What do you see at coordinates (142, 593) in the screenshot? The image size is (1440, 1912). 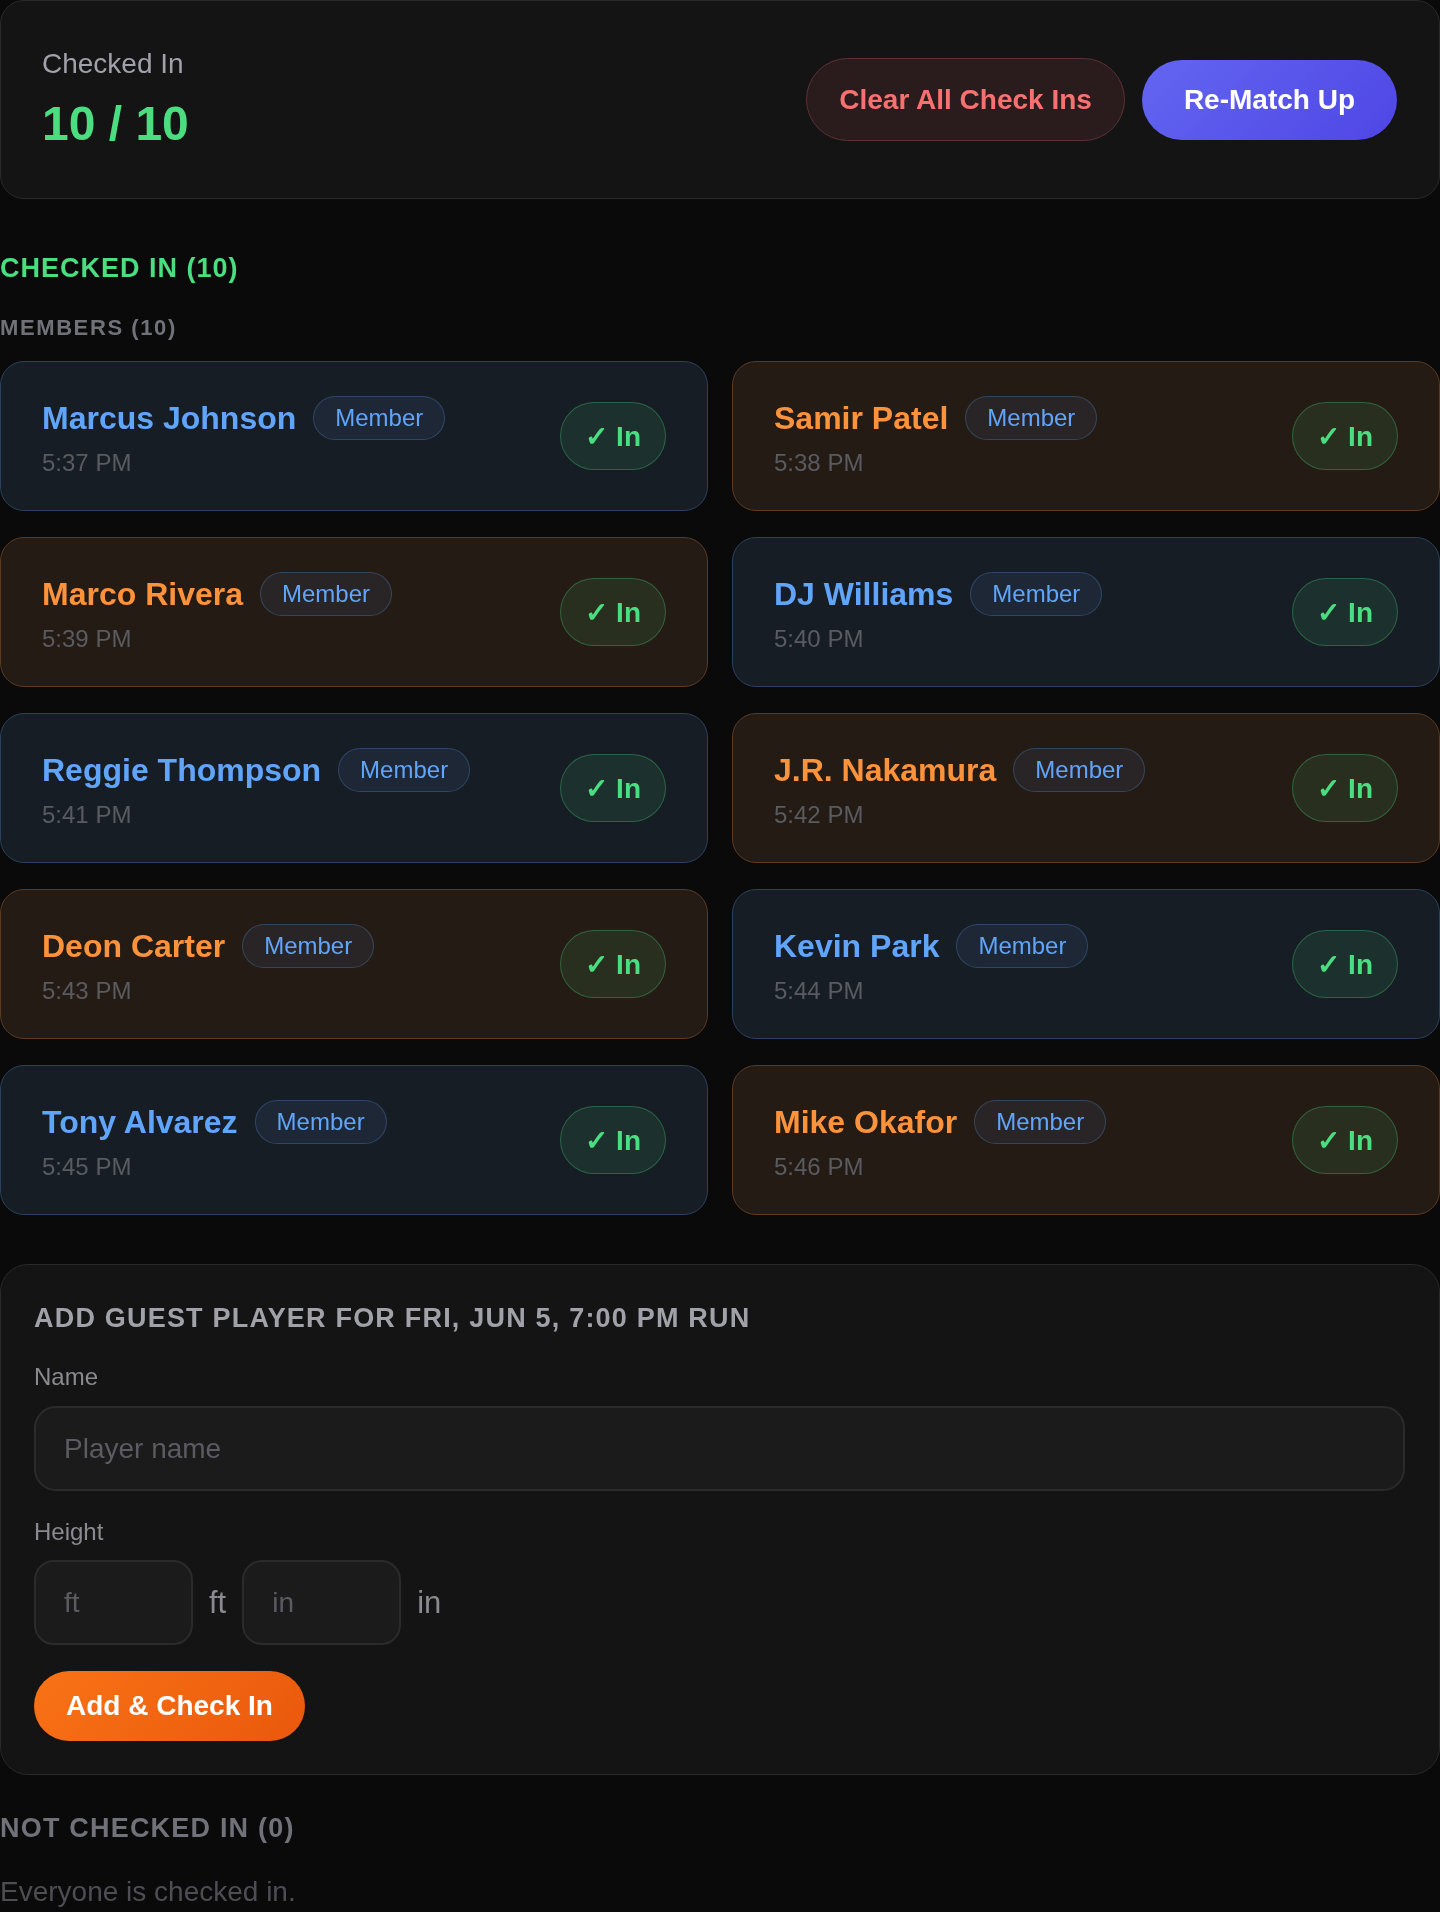 I see `member-name: Marco Rivera` at bounding box center [142, 593].